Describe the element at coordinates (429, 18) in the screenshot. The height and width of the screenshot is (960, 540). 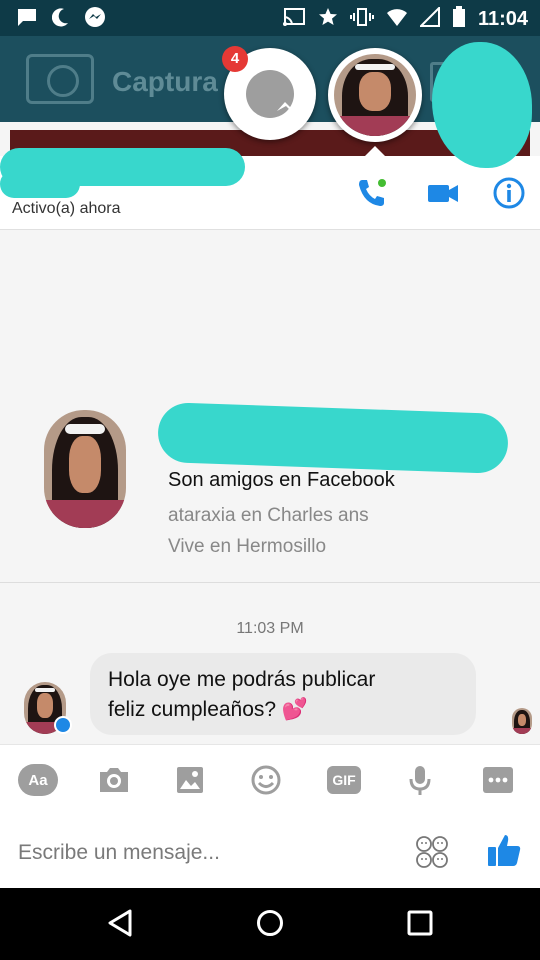
I see `signal-icon` at that location.